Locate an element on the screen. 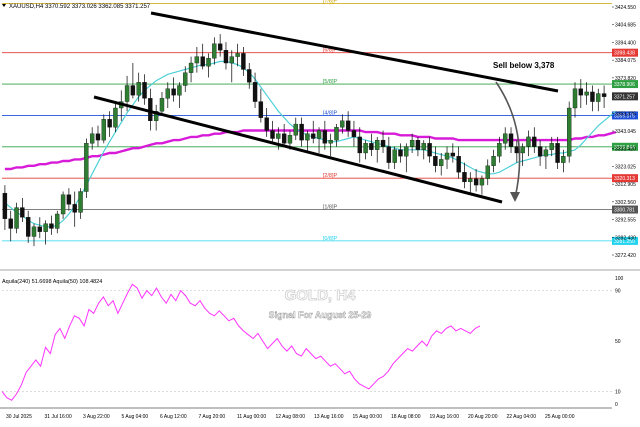  time-tick-label: 30 Jul 2025 is located at coordinates (19, 417).